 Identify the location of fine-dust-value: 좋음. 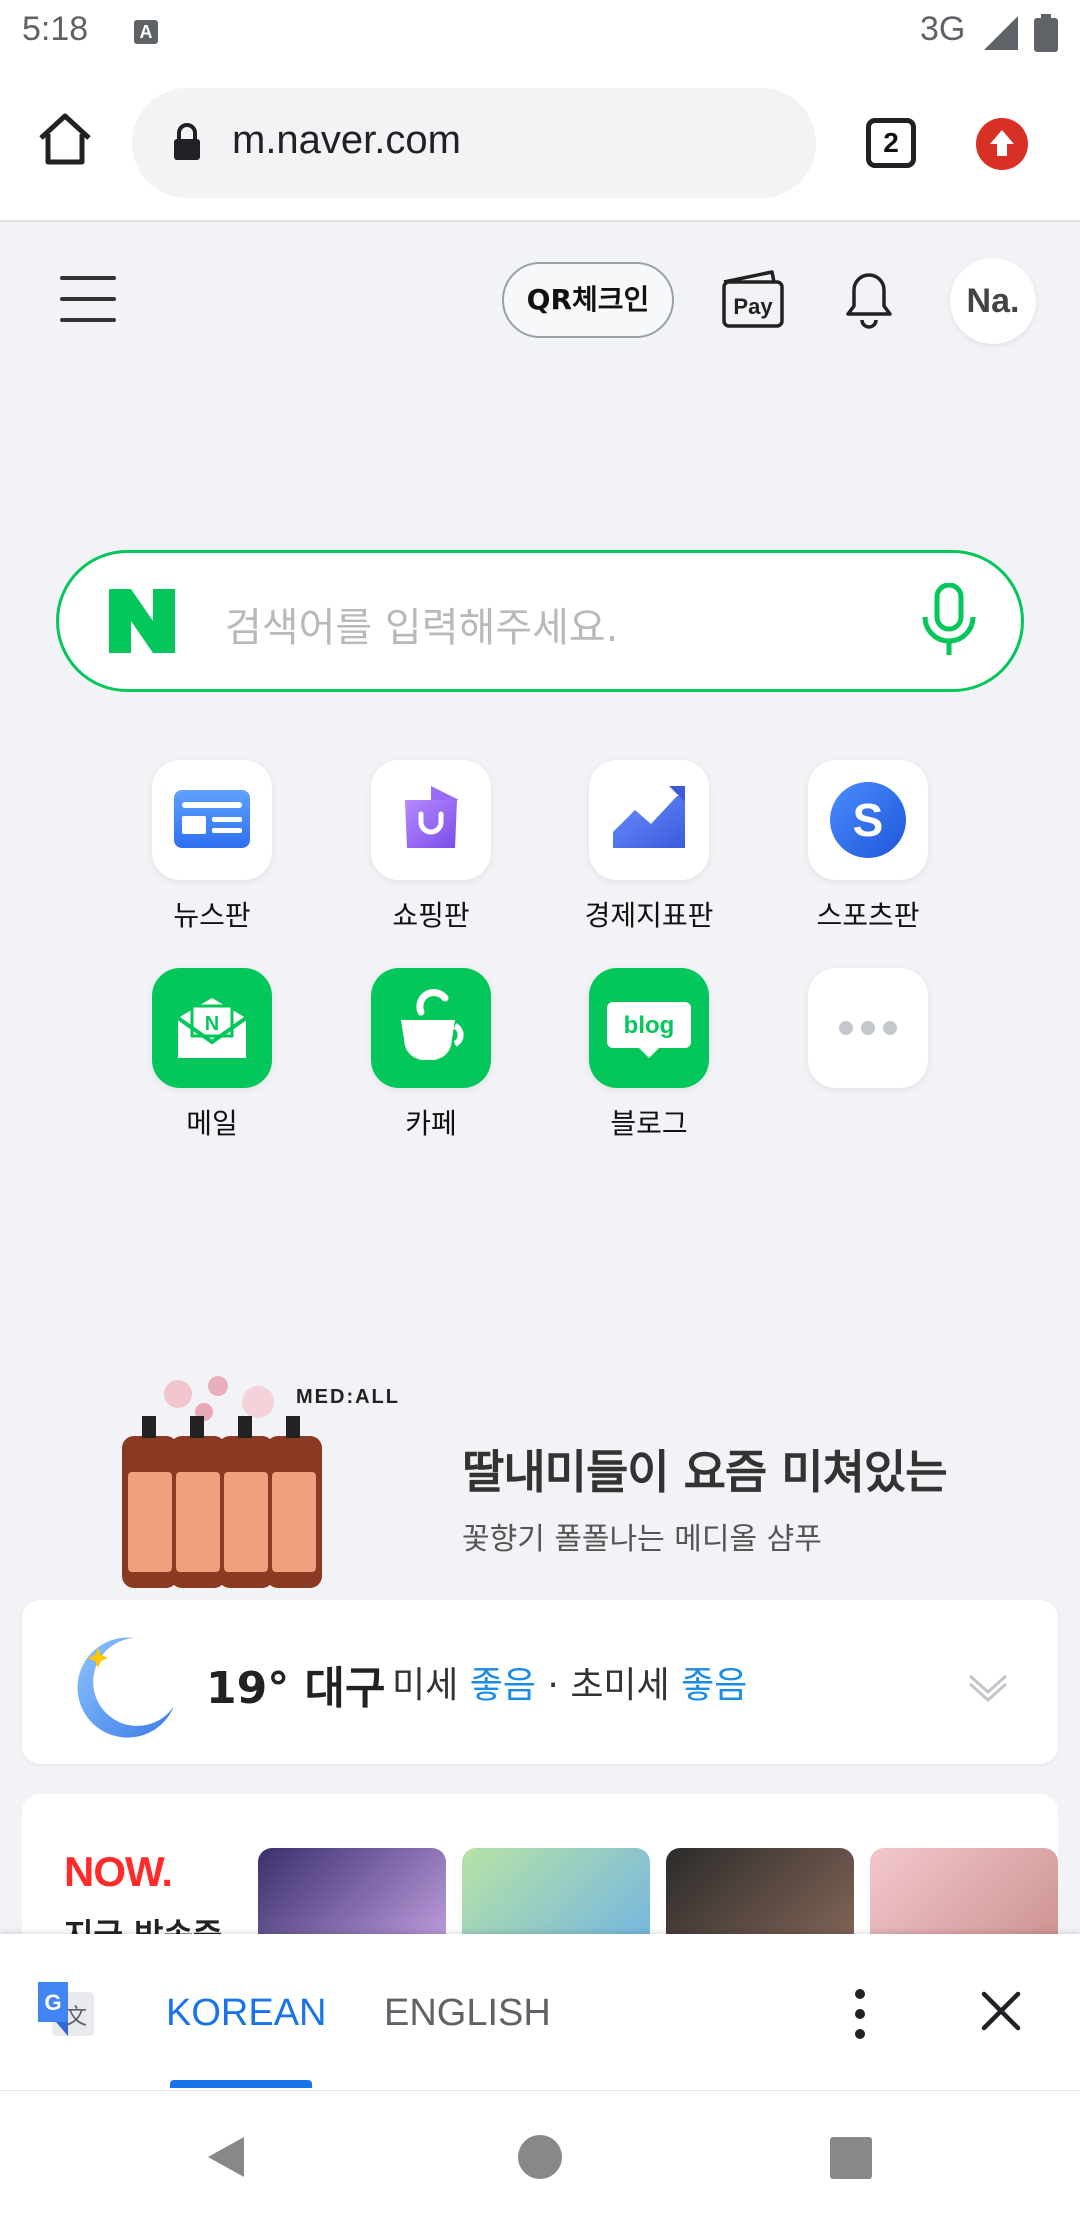
(502, 1685).